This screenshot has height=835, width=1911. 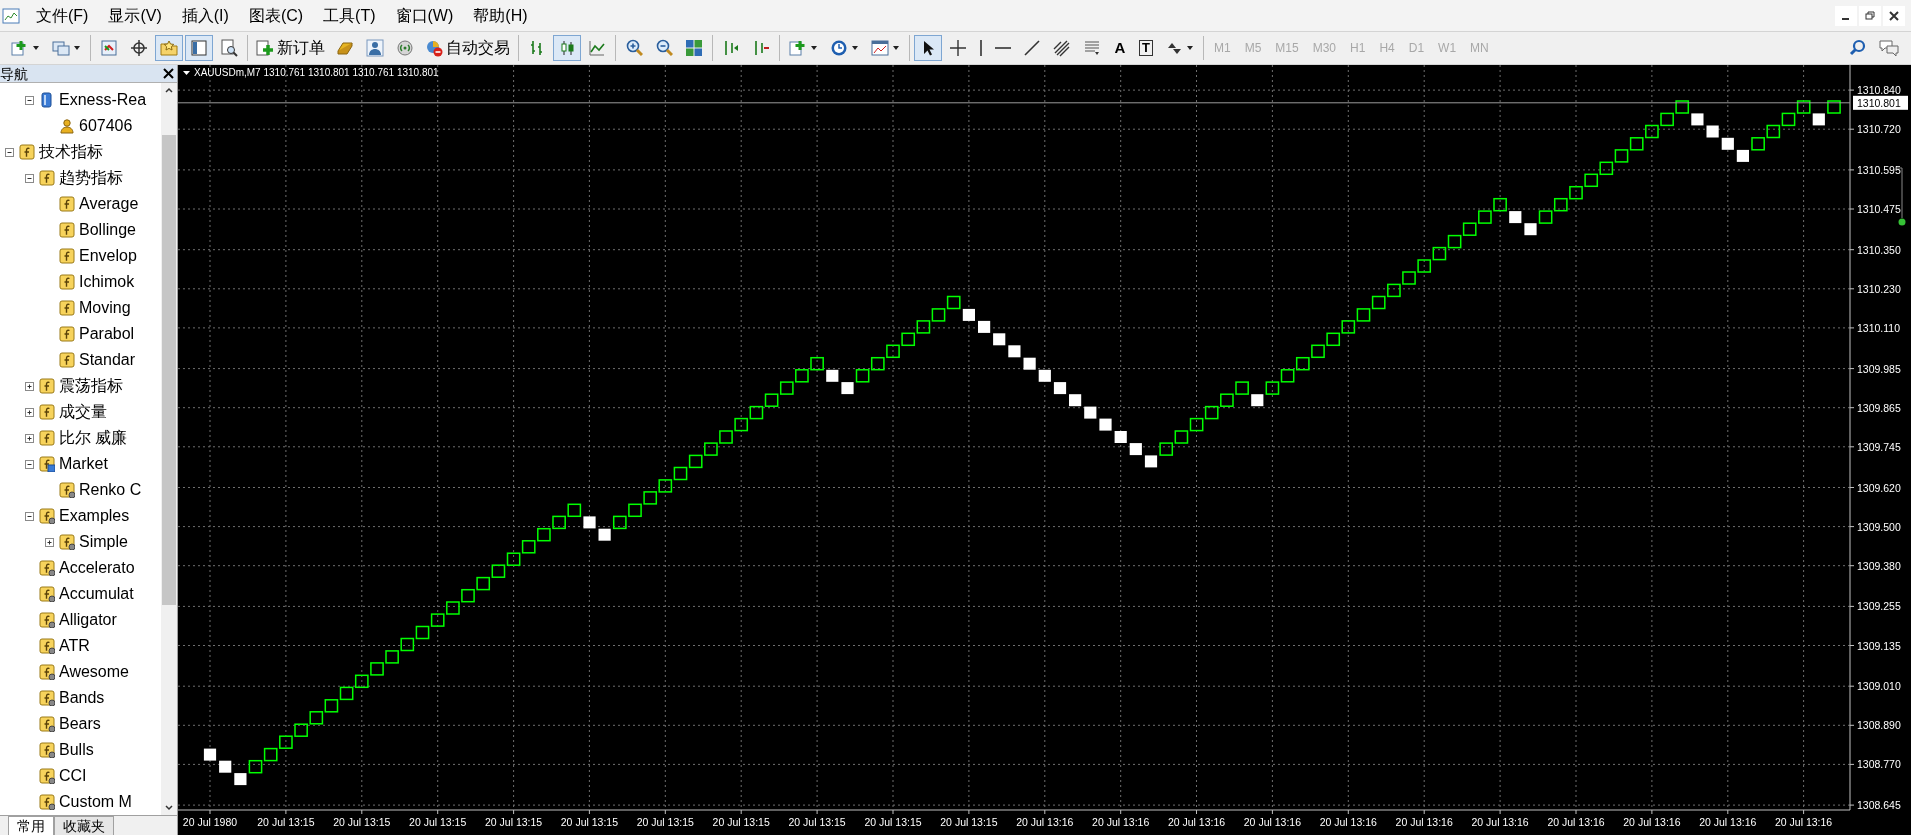 What do you see at coordinates (1879, 169) in the screenshot?
I see `axis-label: 1310.595` at bounding box center [1879, 169].